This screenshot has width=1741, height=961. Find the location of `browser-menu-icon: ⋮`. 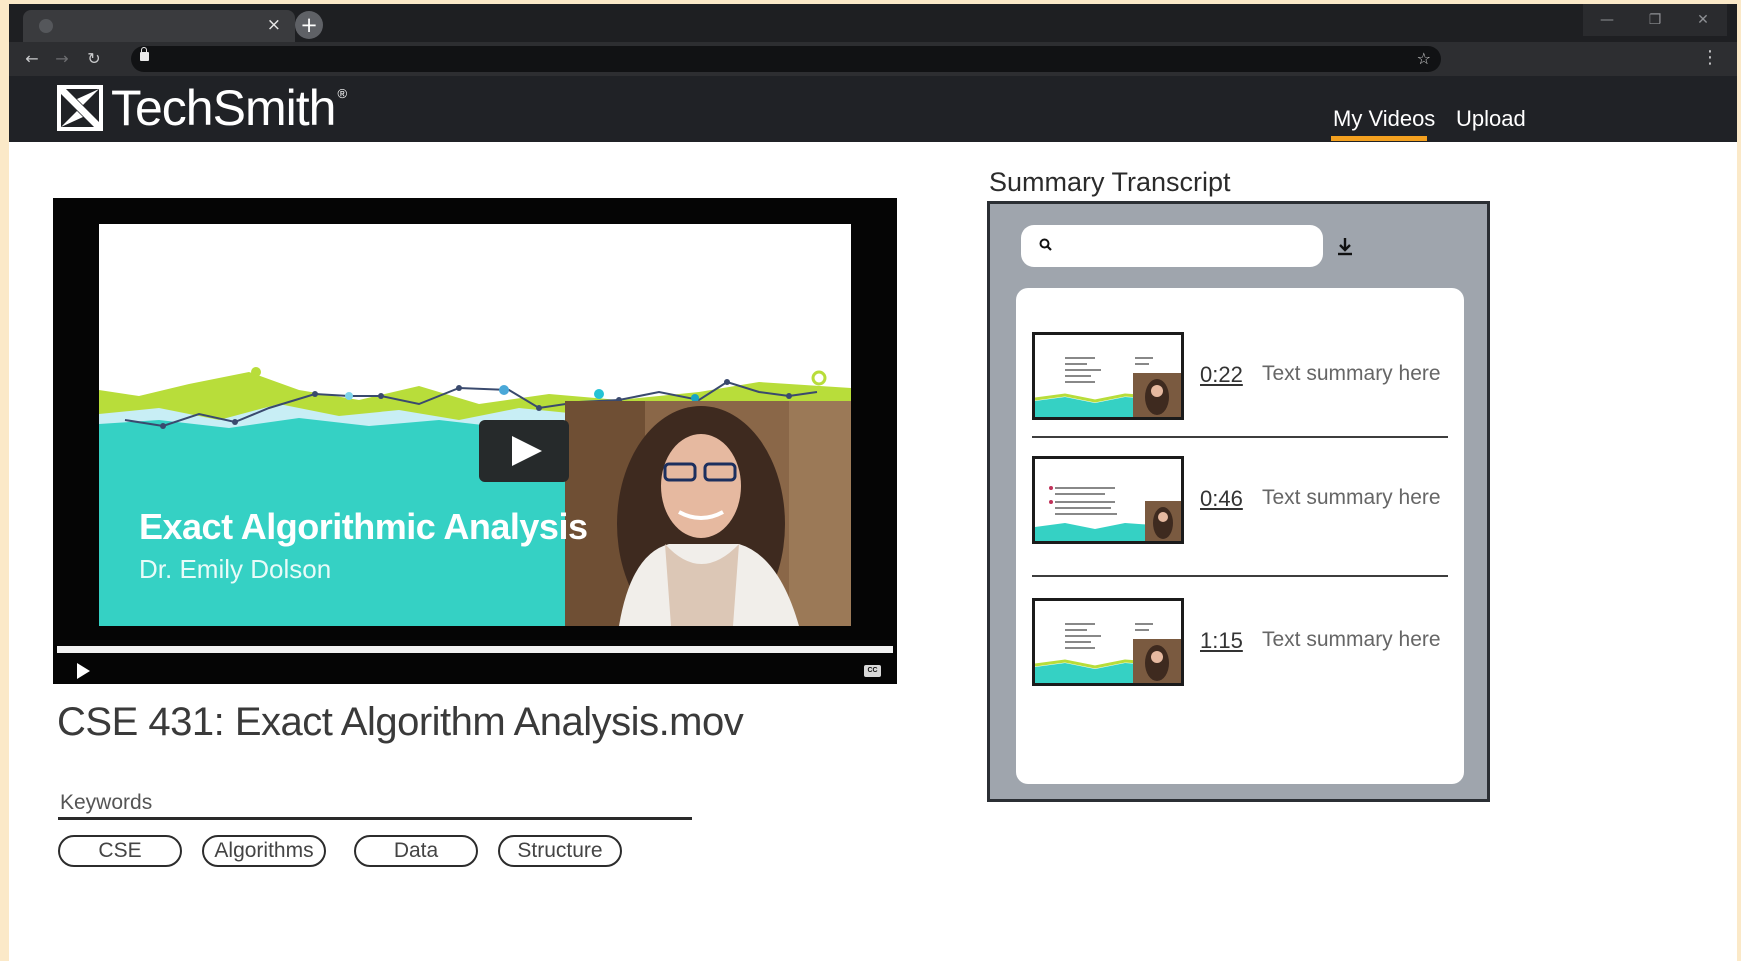

browser-menu-icon: ⋮ is located at coordinates (1710, 57).